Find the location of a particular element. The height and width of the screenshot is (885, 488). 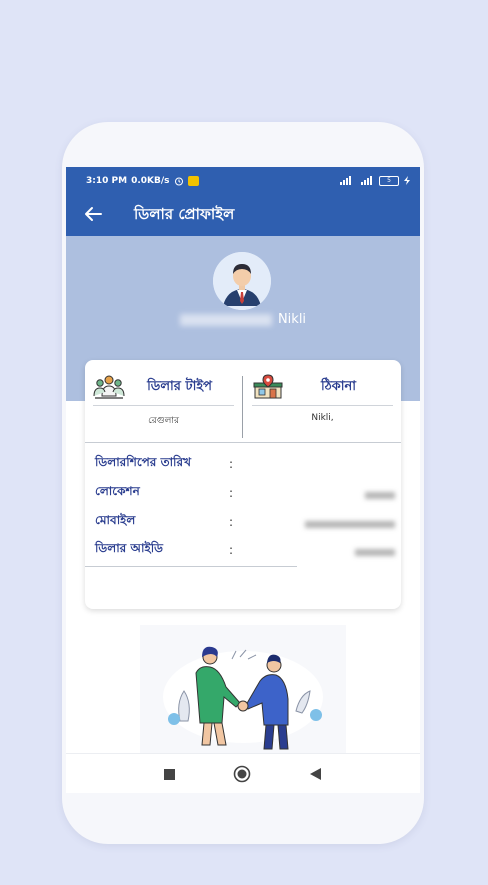

back-arrow-icon is located at coordinates (95, 215).